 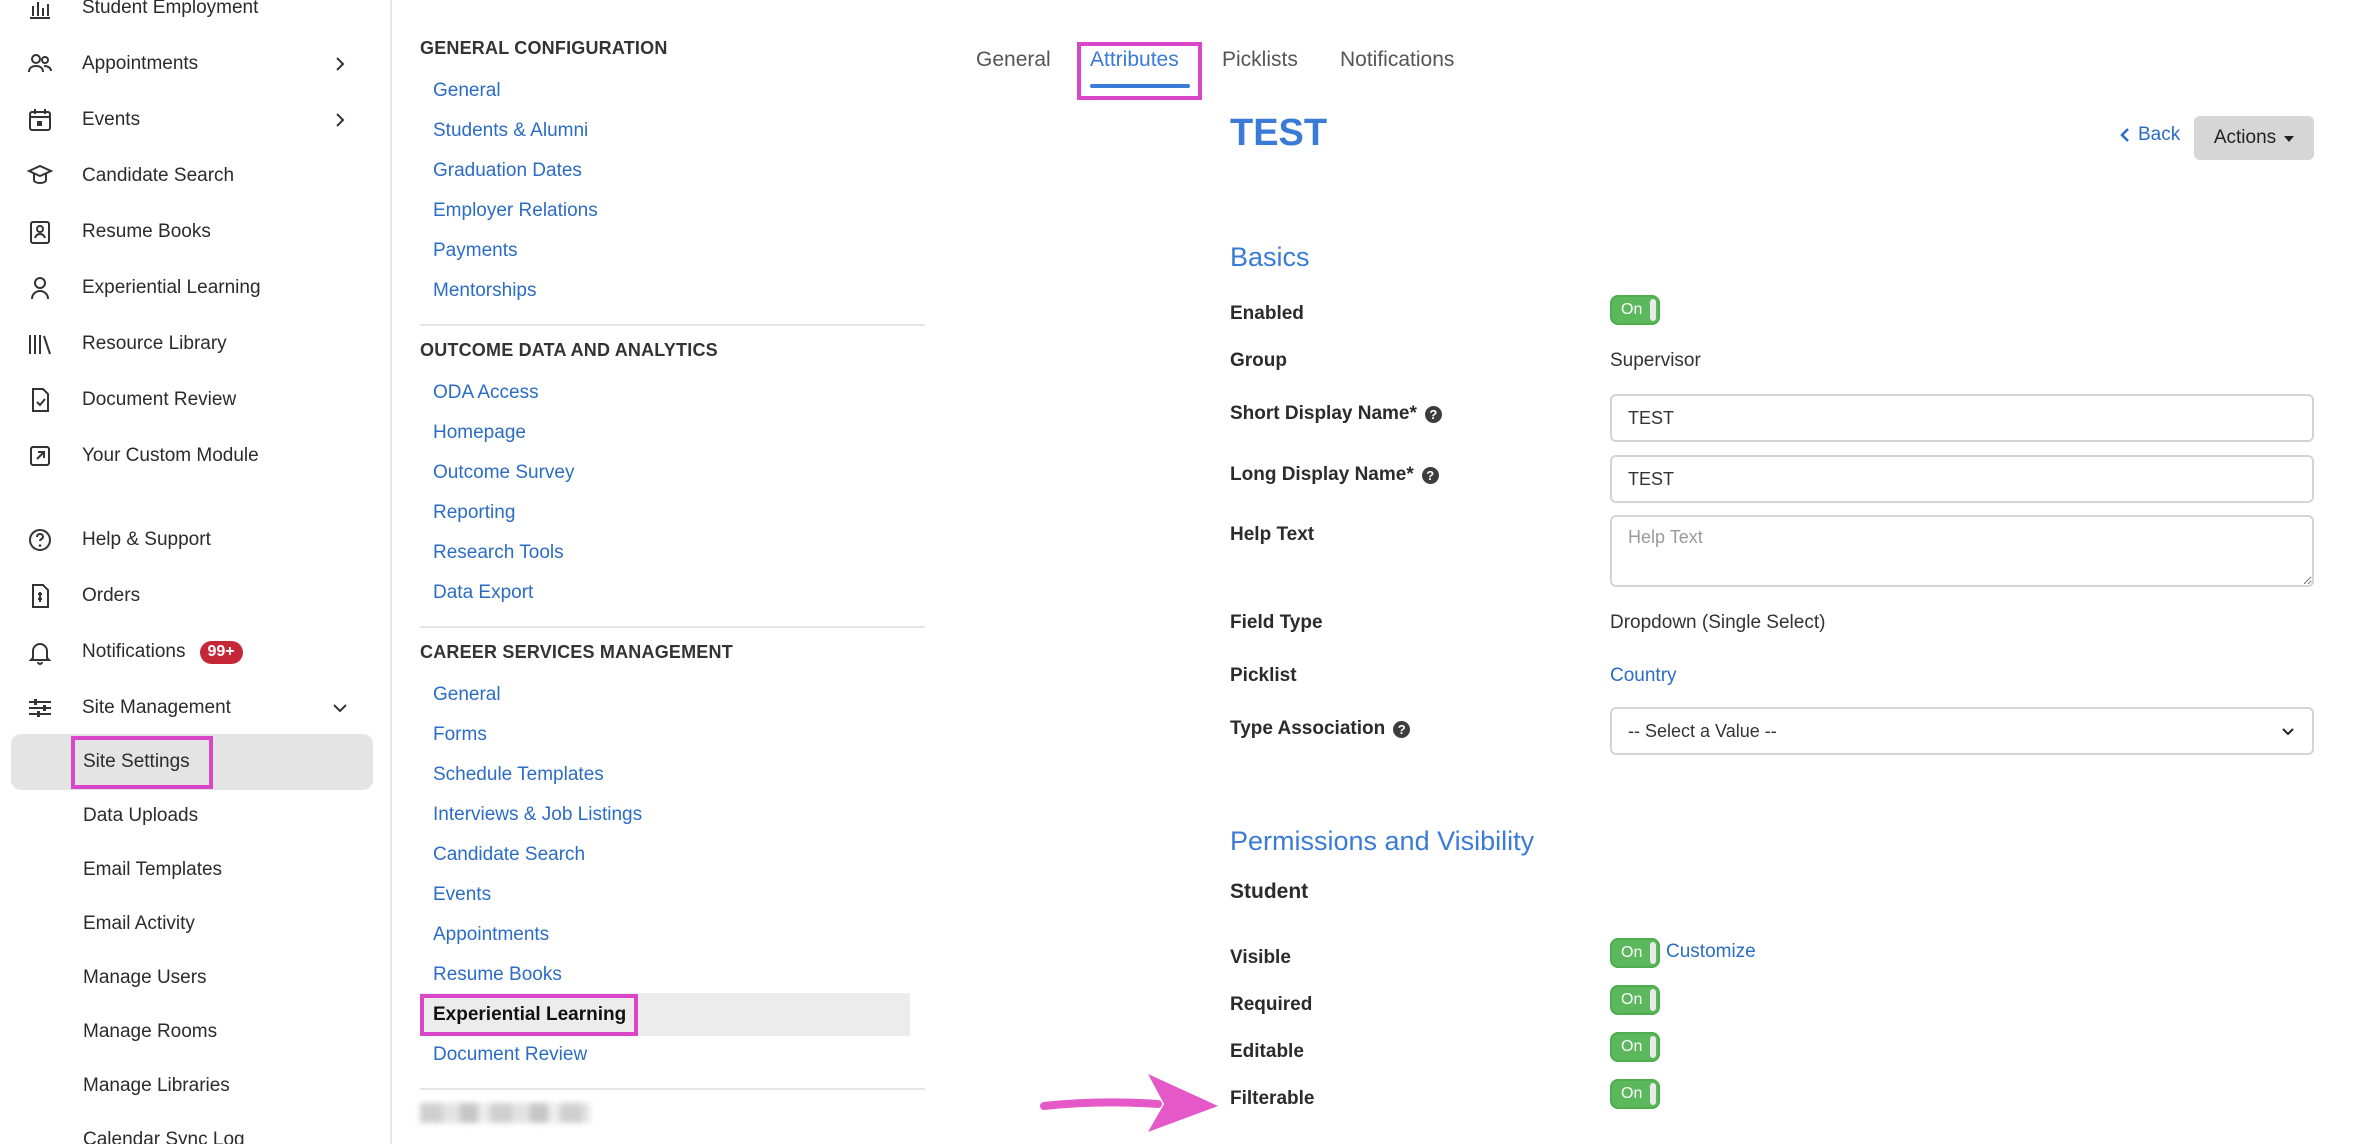 I want to click on nav-item-label: Candidate Search, so click(x=158, y=175).